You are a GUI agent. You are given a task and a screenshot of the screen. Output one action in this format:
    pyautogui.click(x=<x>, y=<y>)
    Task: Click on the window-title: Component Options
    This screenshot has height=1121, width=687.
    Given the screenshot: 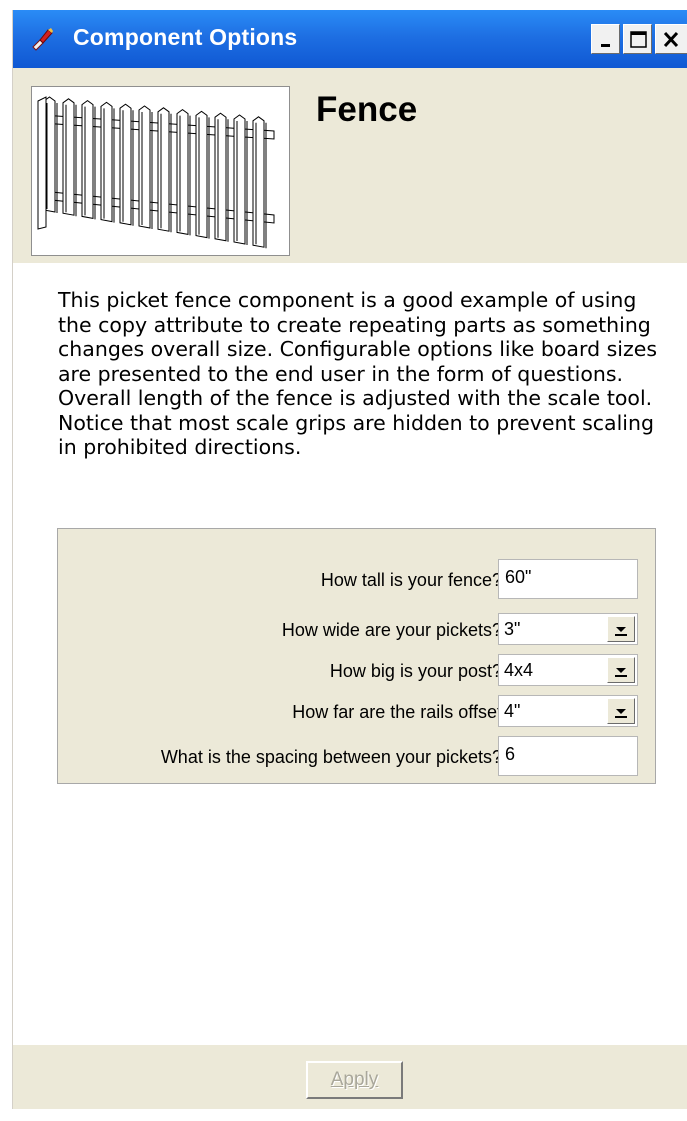 What is the action you would take?
    pyautogui.click(x=185, y=37)
    